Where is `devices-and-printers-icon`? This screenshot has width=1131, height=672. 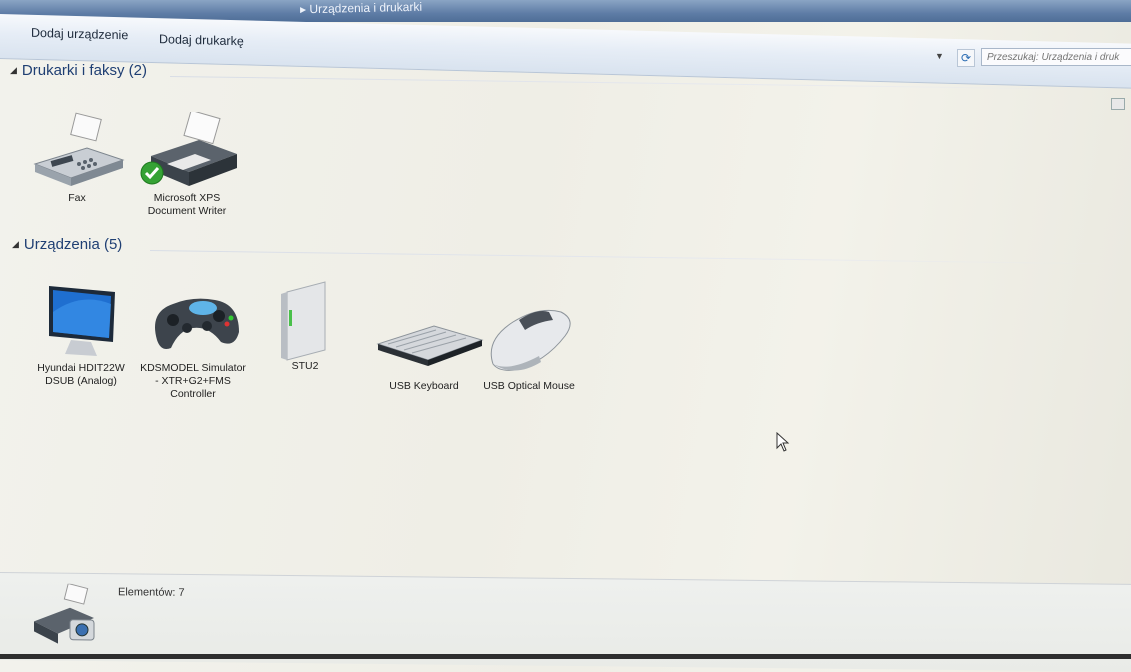 devices-and-printers-icon is located at coordinates (66, 614).